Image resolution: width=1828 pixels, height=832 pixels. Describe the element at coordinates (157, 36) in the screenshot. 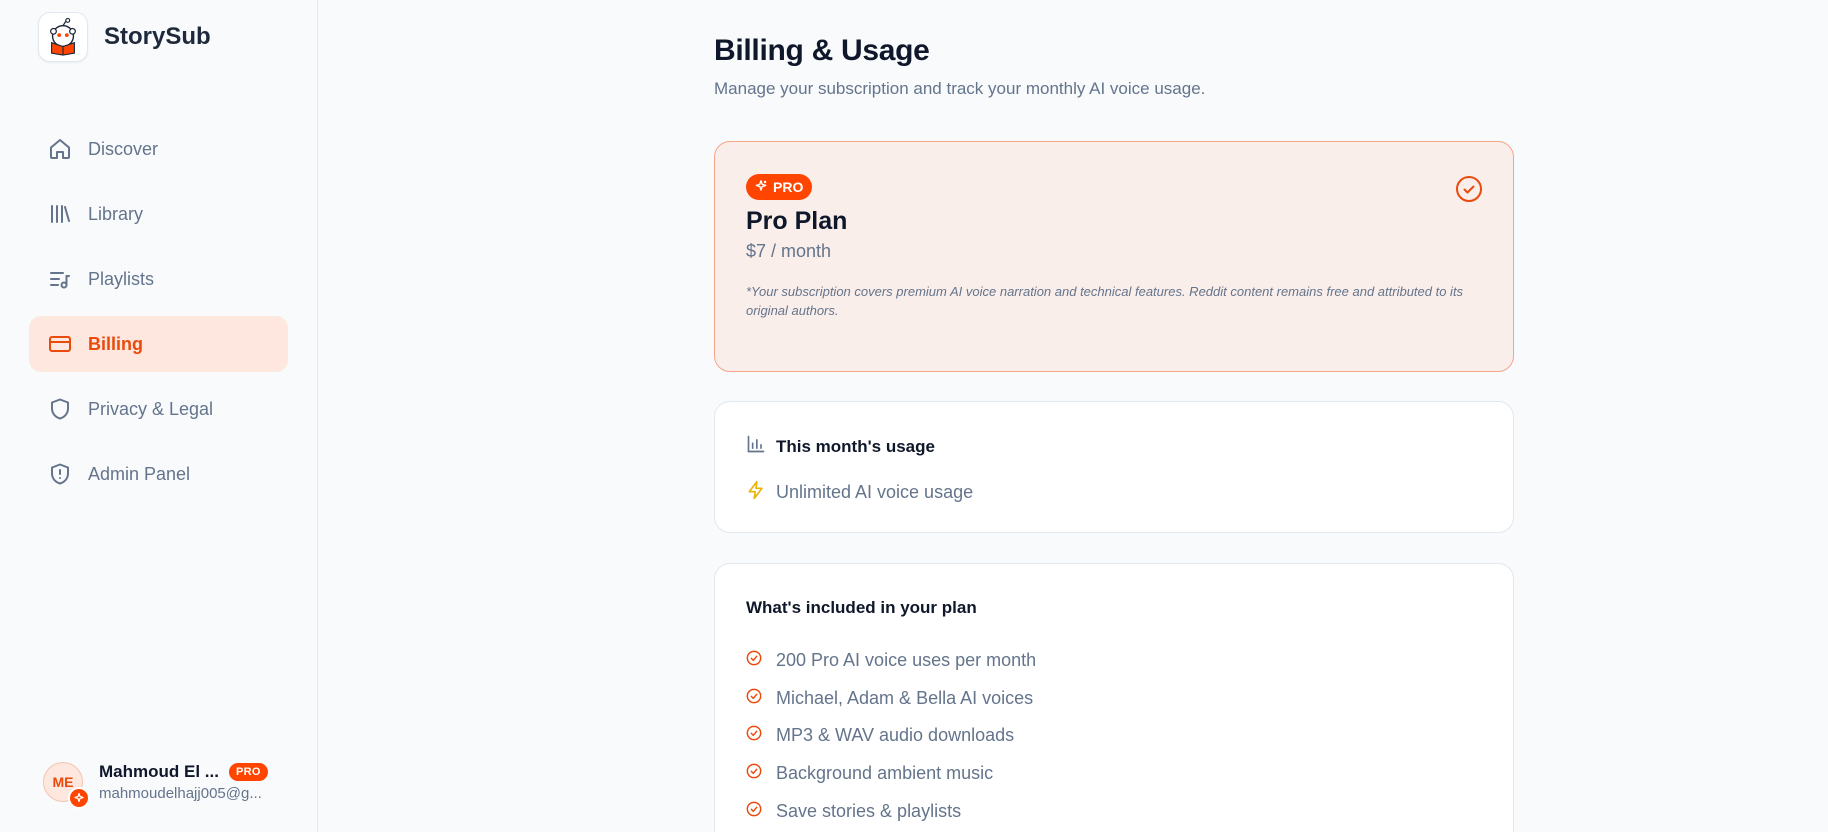

I see `brand-name: StorySub` at that location.